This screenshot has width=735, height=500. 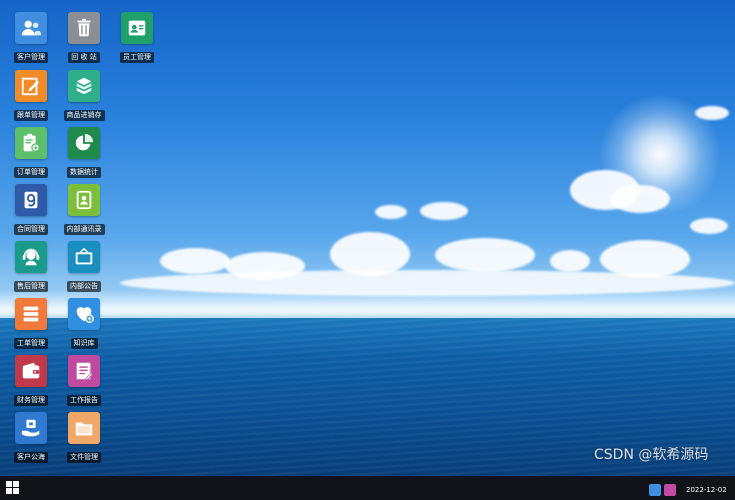 I want to click on icon-label: 财务管理, so click(x=31, y=400).